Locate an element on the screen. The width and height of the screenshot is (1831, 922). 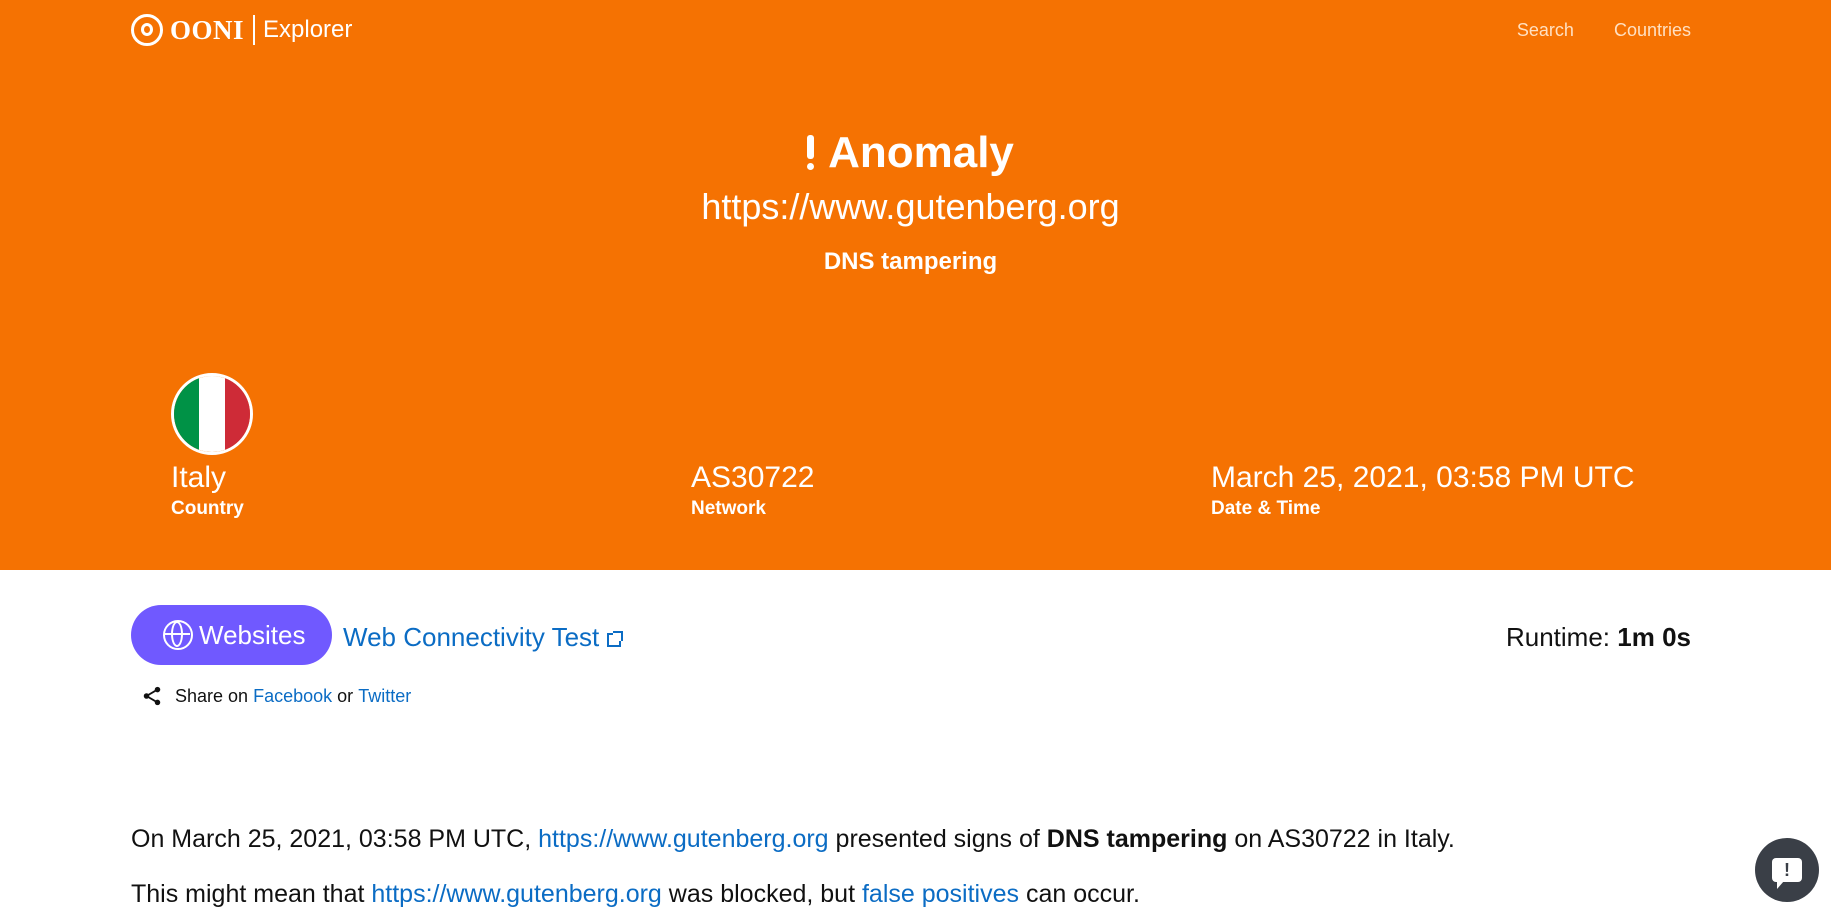
external-link-icon is located at coordinates (615, 639).